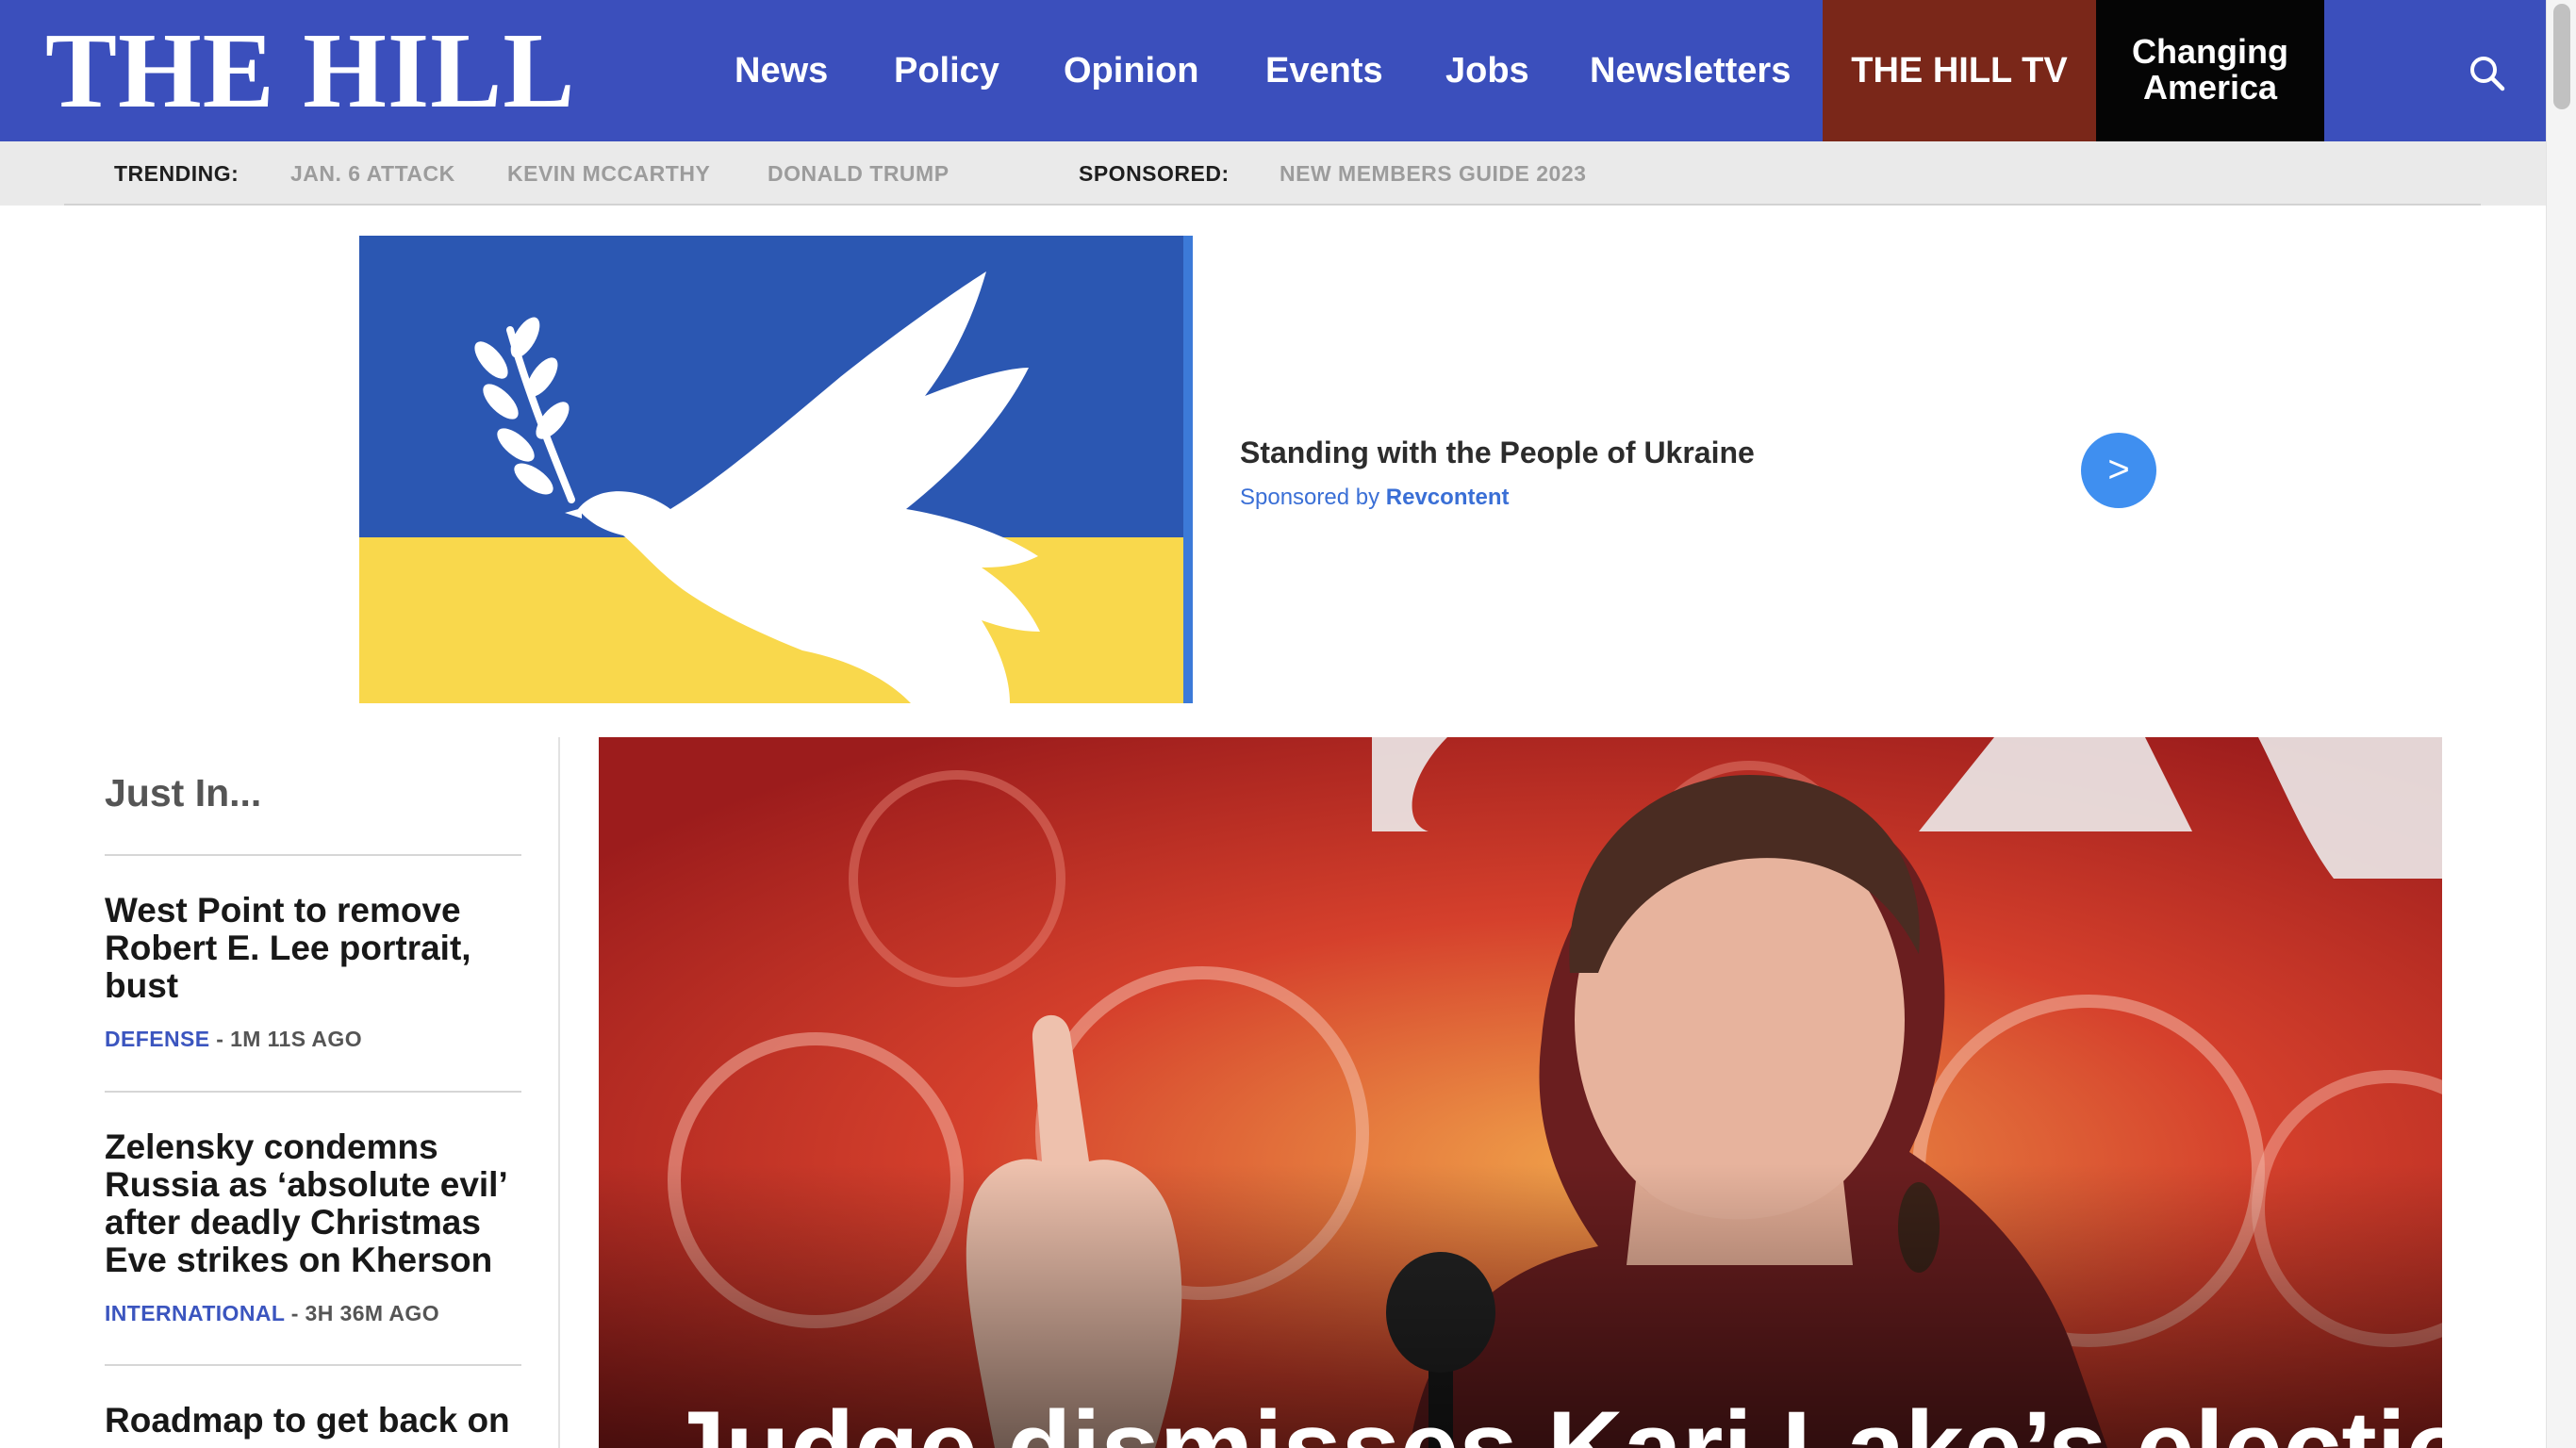 This screenshot has height=1448, width=2576. What do you see at coordinates (2561, 724) in the screenshot?
I see `page-scrollbar` at bounding box center [2561, 724].